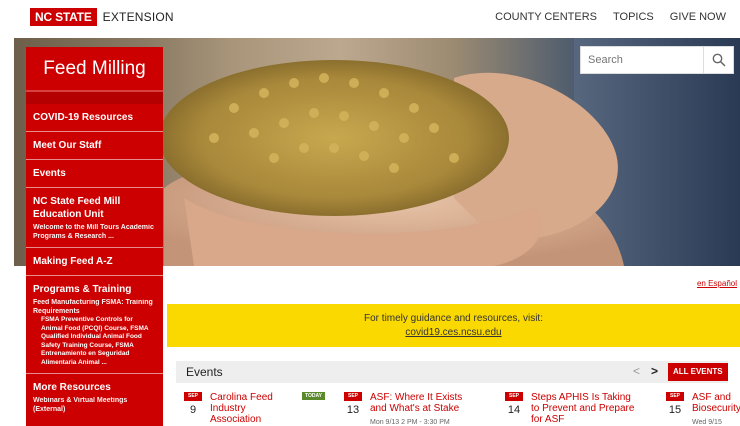 This screenshot has height=426, width=740. Describe the element at coordinates (452, 372) in the screenshot. I see `events-header: Events < > ALL EVENTS` at that location.